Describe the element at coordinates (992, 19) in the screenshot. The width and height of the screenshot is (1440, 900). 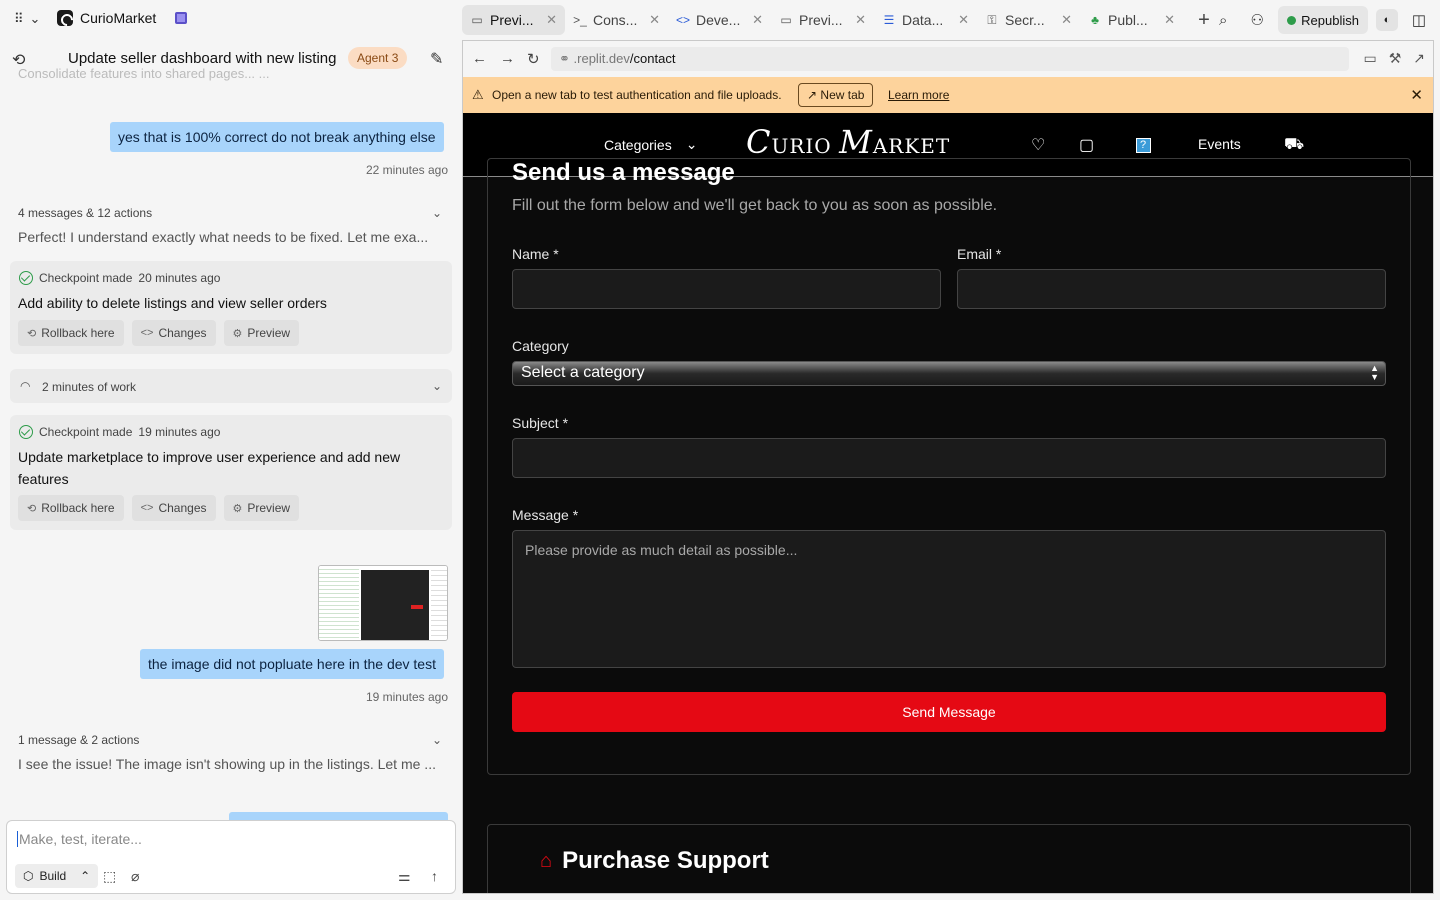
I see `lock-icon: ⚿` at that location.